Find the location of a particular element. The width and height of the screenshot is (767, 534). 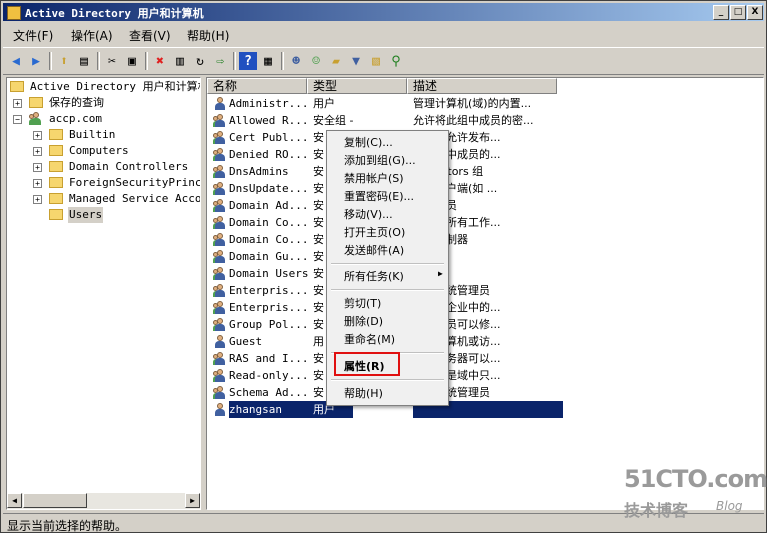

menu-item-help: 帮助(H) is located at coordinates (363, 394).